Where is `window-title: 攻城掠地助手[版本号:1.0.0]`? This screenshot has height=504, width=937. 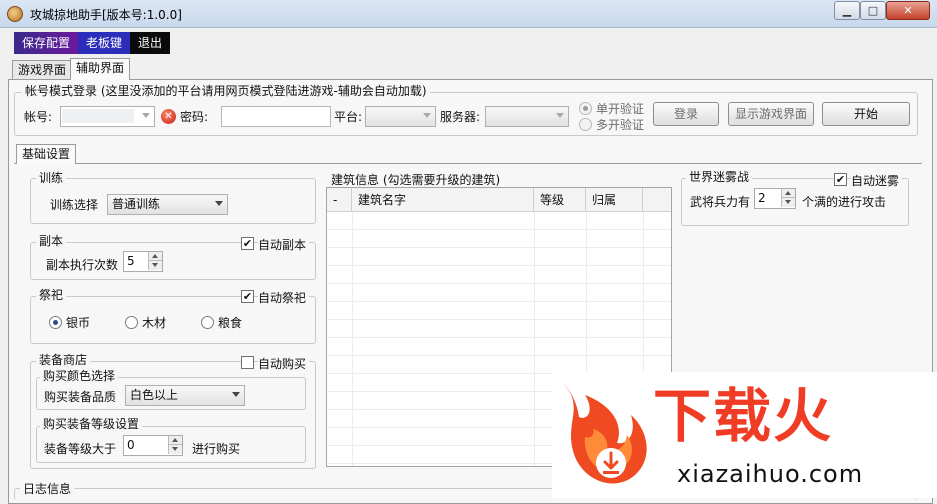
window-title: 攻城掠地助手[版本号:1.0.0] is located at coordinates (106, 15).